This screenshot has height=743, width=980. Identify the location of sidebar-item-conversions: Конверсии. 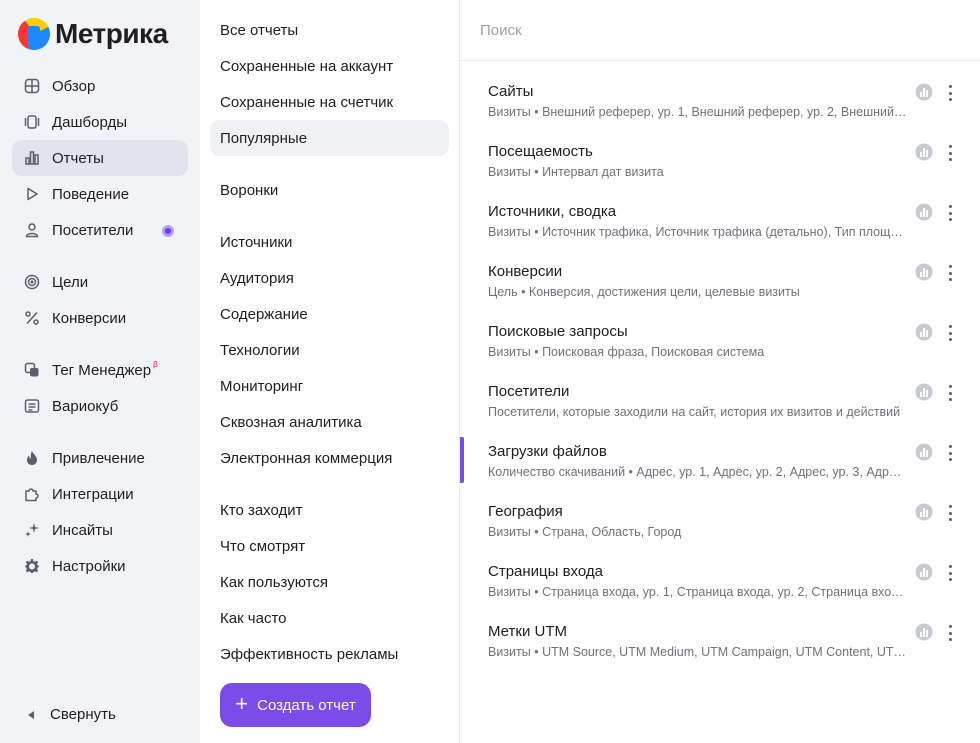
(100, 318).